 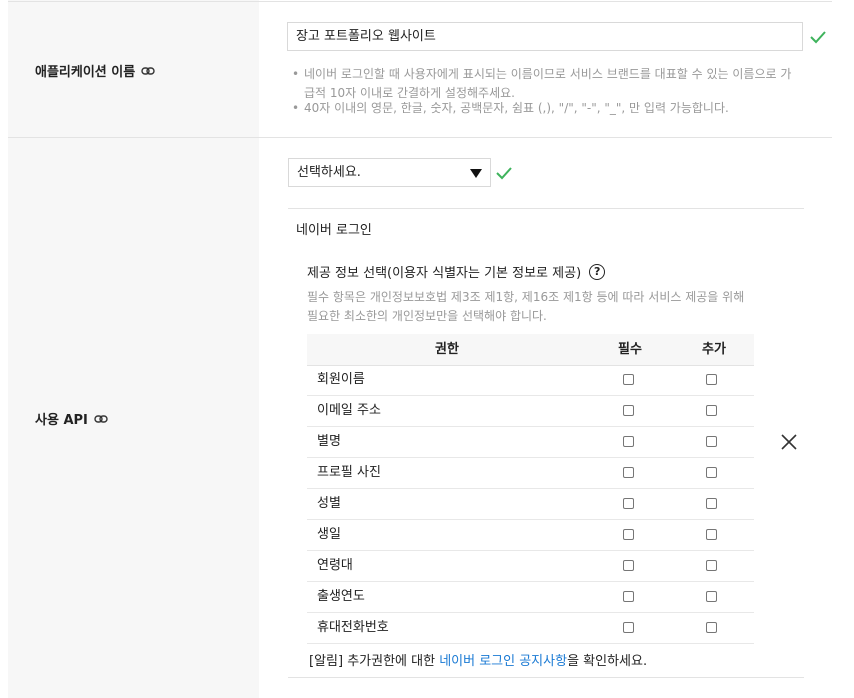 What do you see at coordinates (329, 172) in the screenshot?
I see `api-select-value: 선택하세요.` at bounding box center [329, 172].